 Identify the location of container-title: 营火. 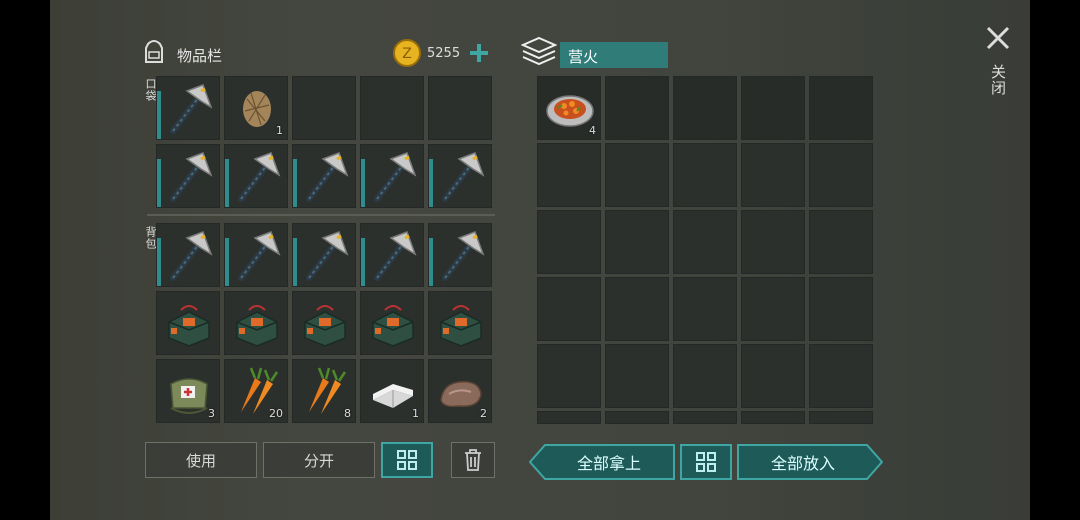
(583, 57).